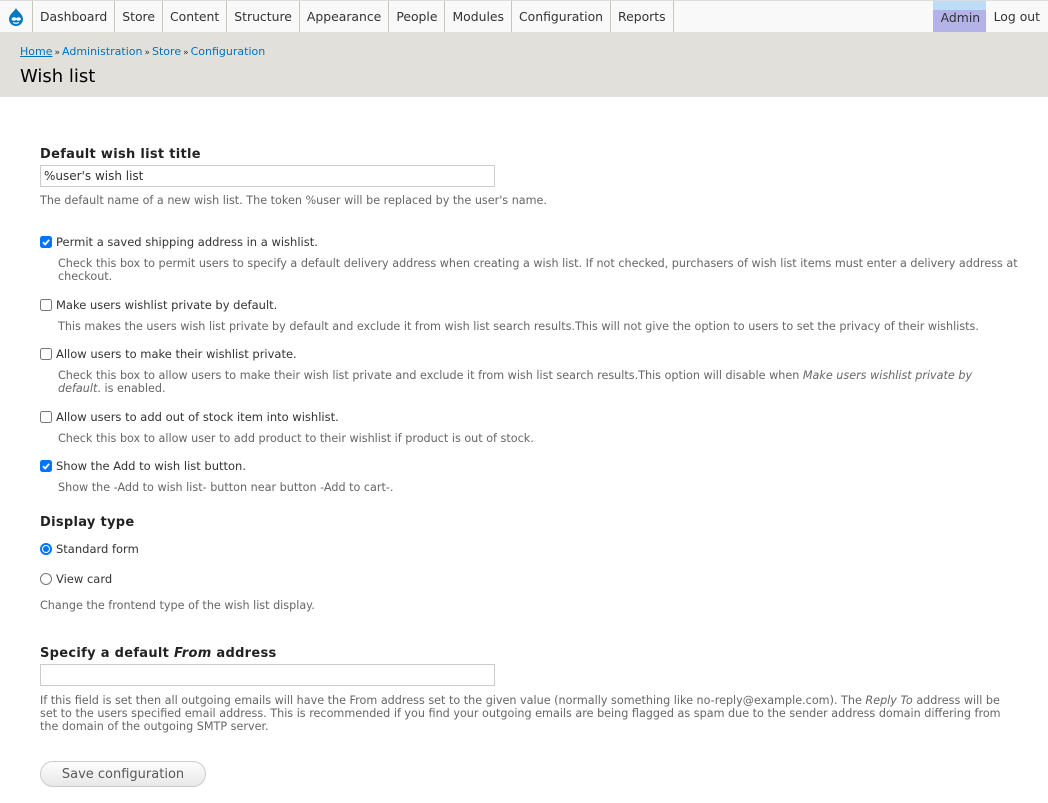 This screenshot has height=803, width=1048. I want to click on from-address-label-emphasis: From, so click(193, 653).